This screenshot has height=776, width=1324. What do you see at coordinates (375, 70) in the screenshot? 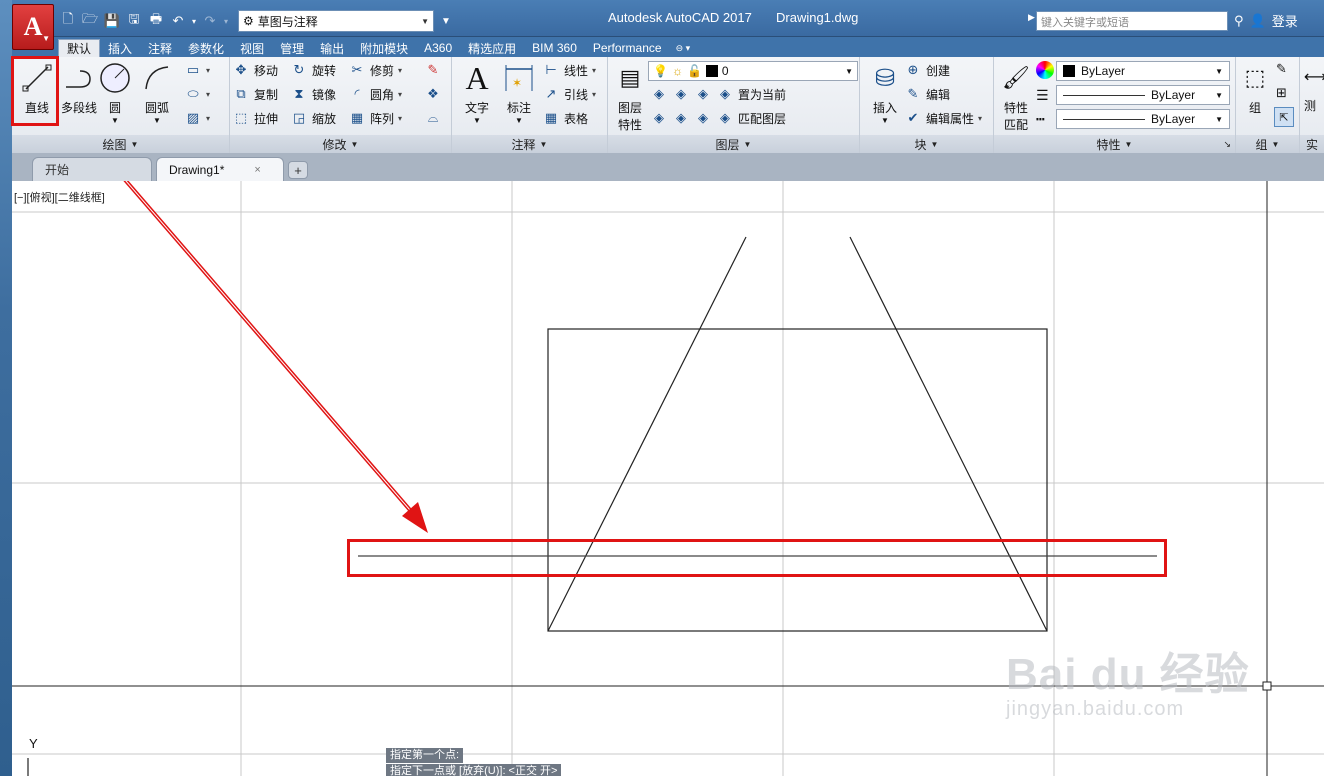
I see `trim-button: ✂ 修剪 ▾` at bounding box center [375, 70].